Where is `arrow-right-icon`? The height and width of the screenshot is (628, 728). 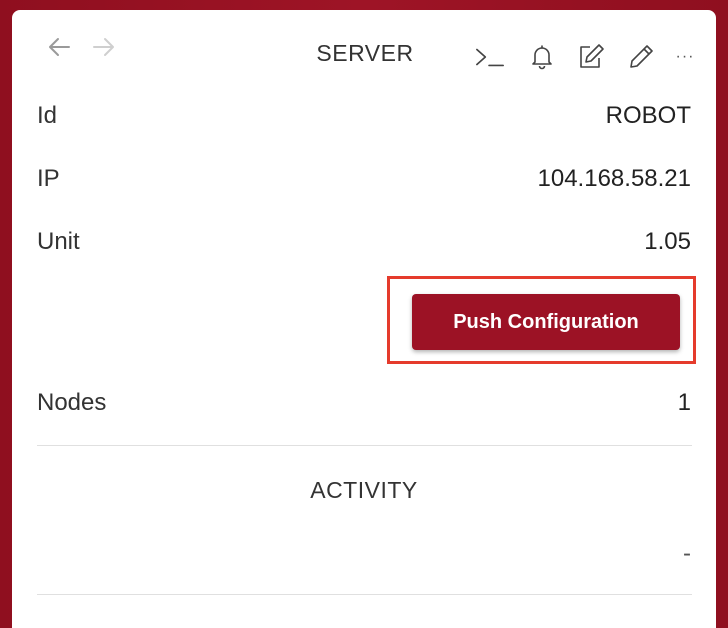 arrow-right-icon is located at coordinates (103, 47).